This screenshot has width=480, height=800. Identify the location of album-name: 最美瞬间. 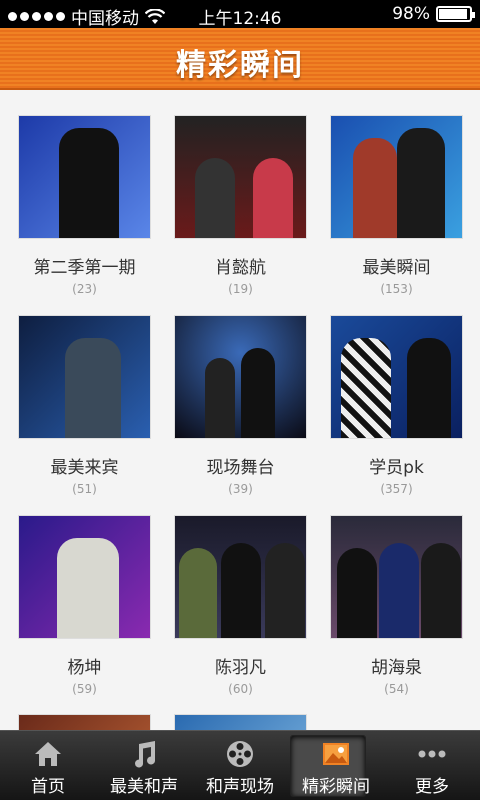
(396, 268).